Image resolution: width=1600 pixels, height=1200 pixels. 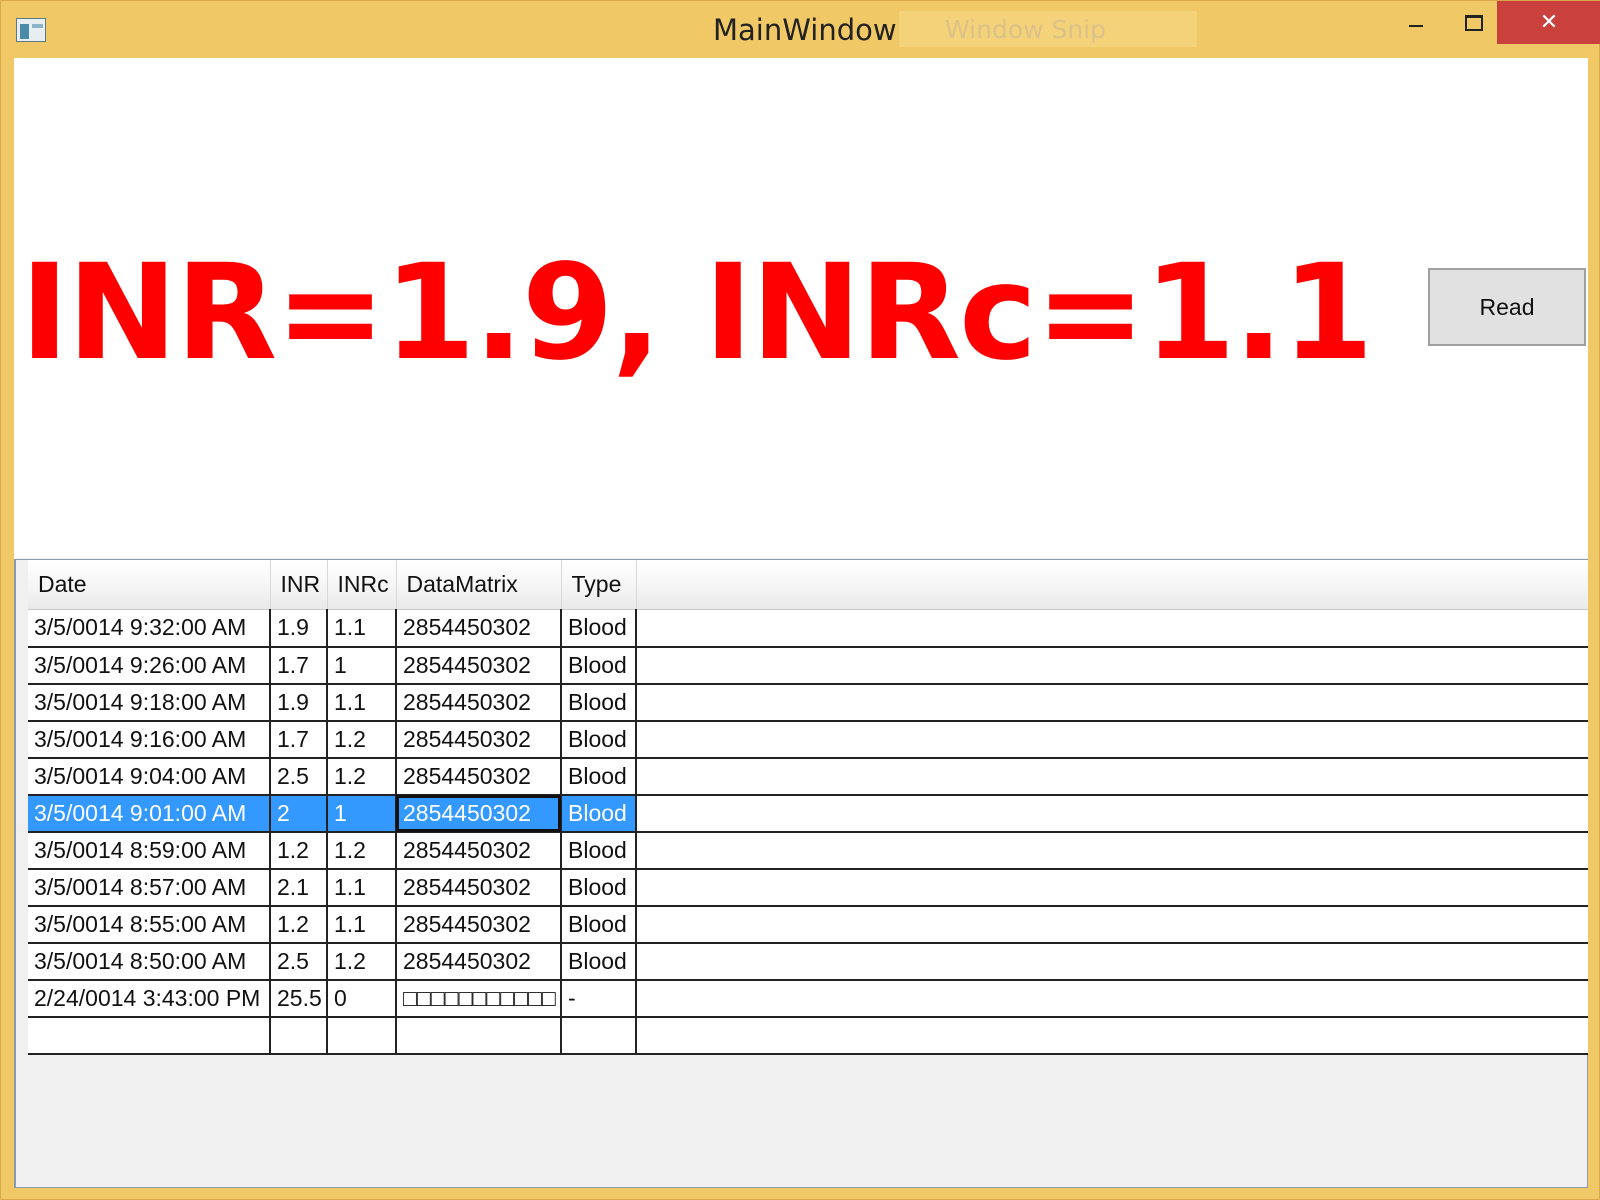 I want to click on app-icon, so click(x=31, y=30).